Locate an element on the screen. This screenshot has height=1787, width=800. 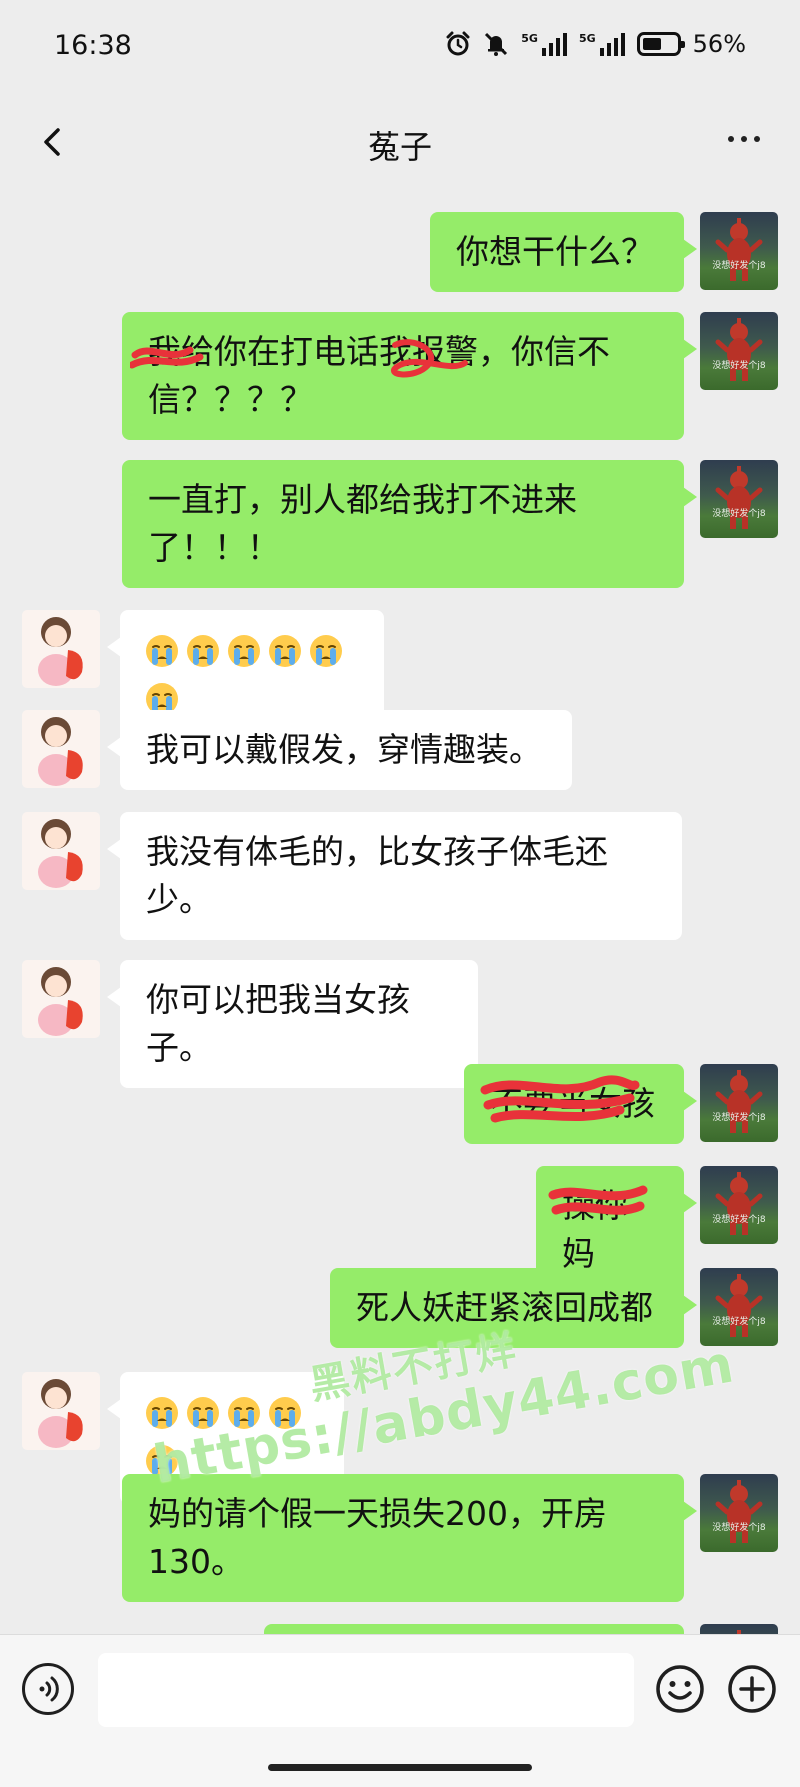
message-input is located at coordinates (366, 1690).